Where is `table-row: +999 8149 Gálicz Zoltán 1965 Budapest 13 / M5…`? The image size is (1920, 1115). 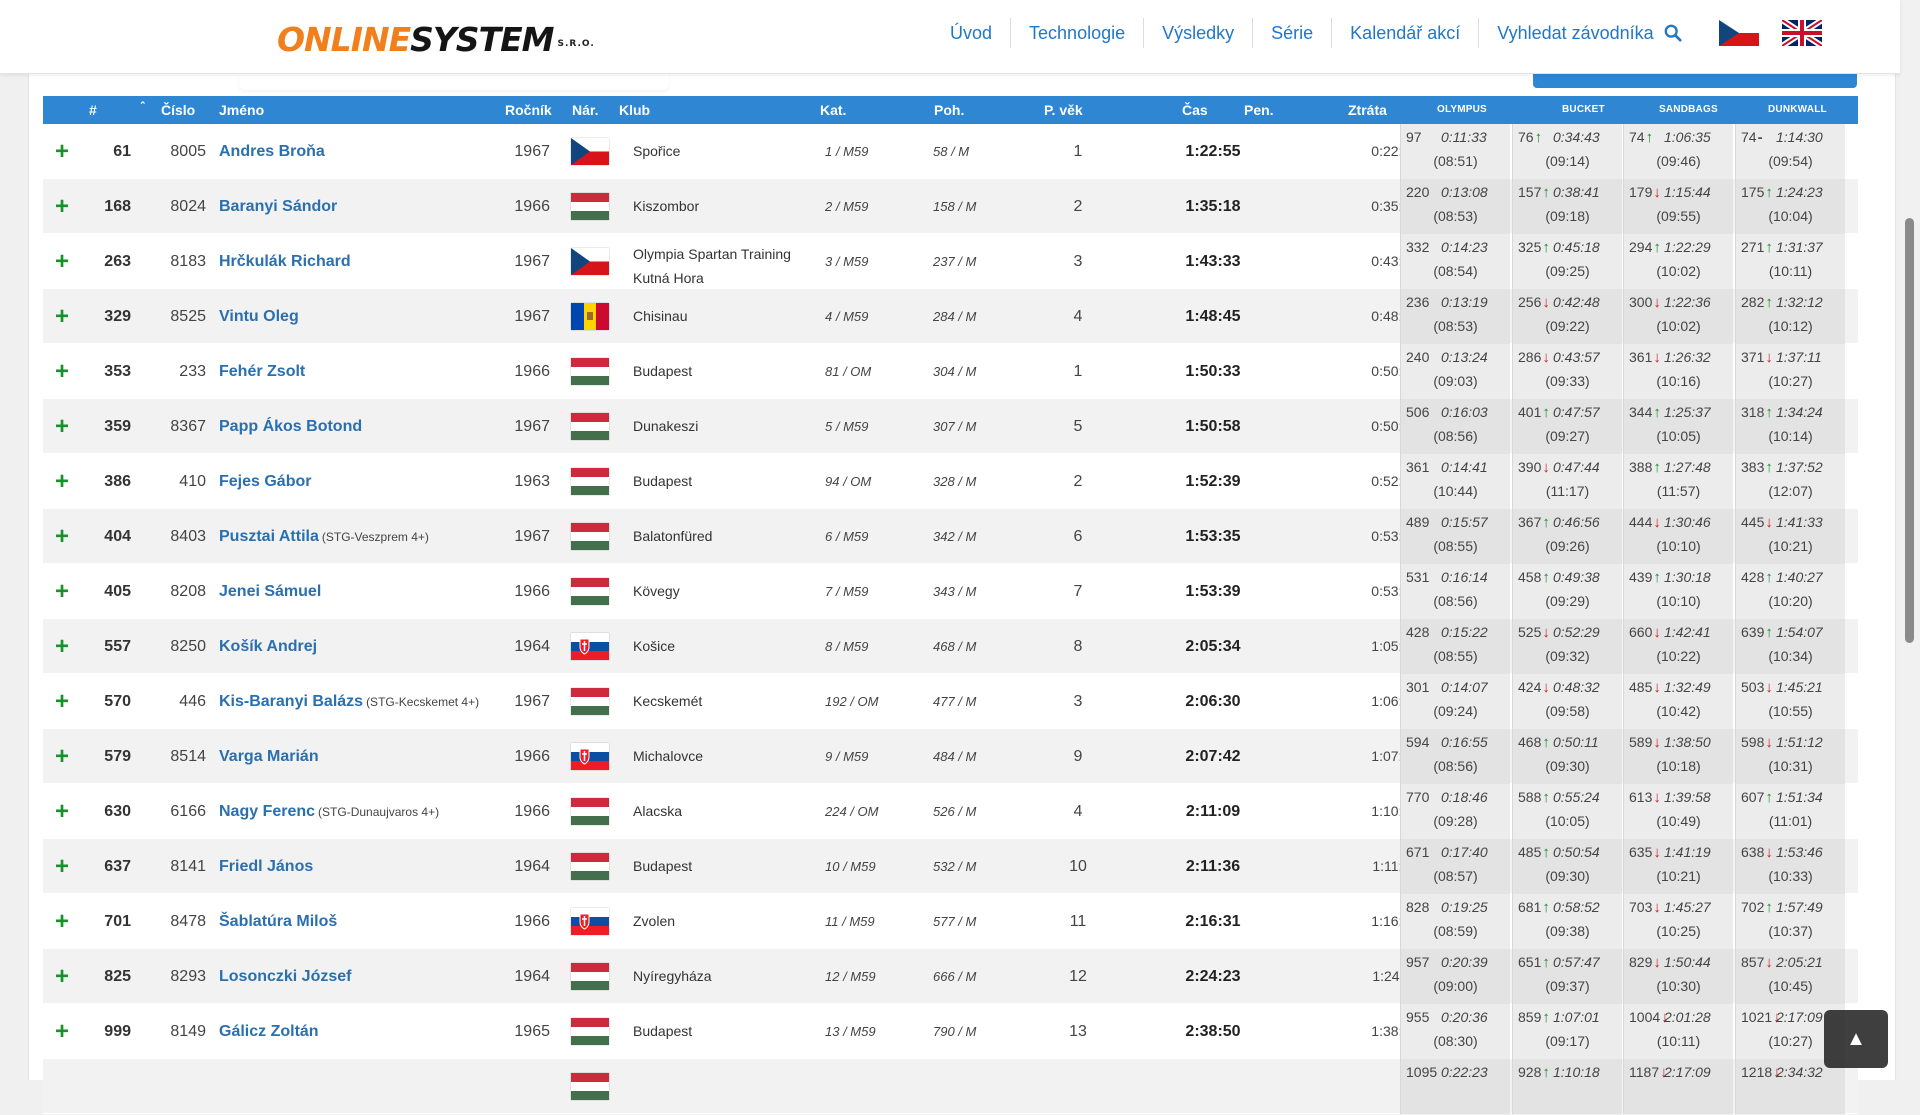
table-row: +999 8149 Gálicz Zoltán 1965 Budapest 13 / M5… is located at coordinates (950, 1031).